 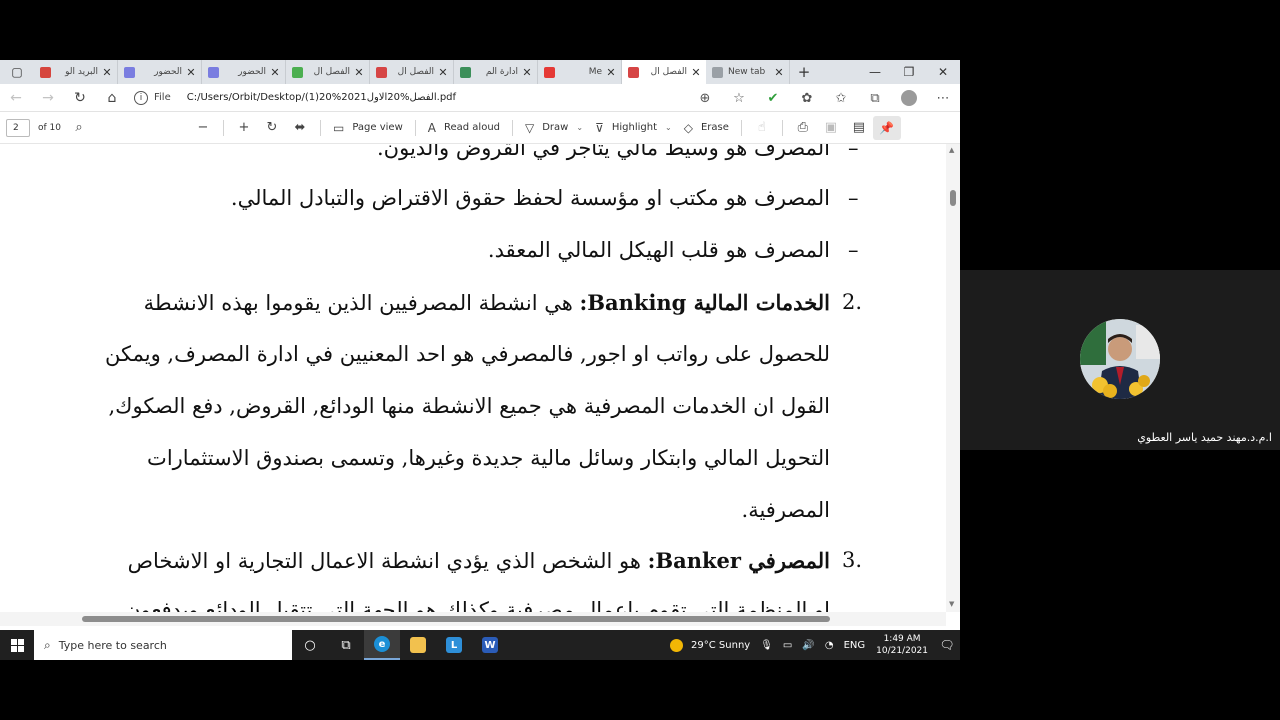 What do you see at coordinates (787, 645) in the screenshot?
I see `network-icon: ▭` at bounding box center [787, 645].